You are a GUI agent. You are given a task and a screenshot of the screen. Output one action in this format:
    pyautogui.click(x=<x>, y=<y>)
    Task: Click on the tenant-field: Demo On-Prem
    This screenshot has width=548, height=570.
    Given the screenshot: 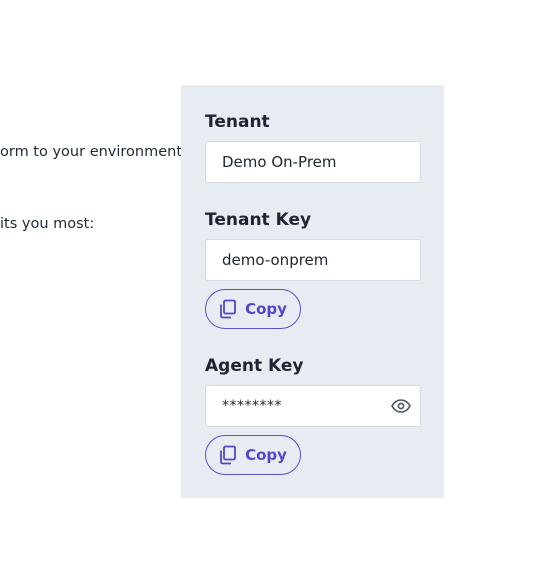 What is the action you would take?
    pyautogui.click(x=313, y=162)
    